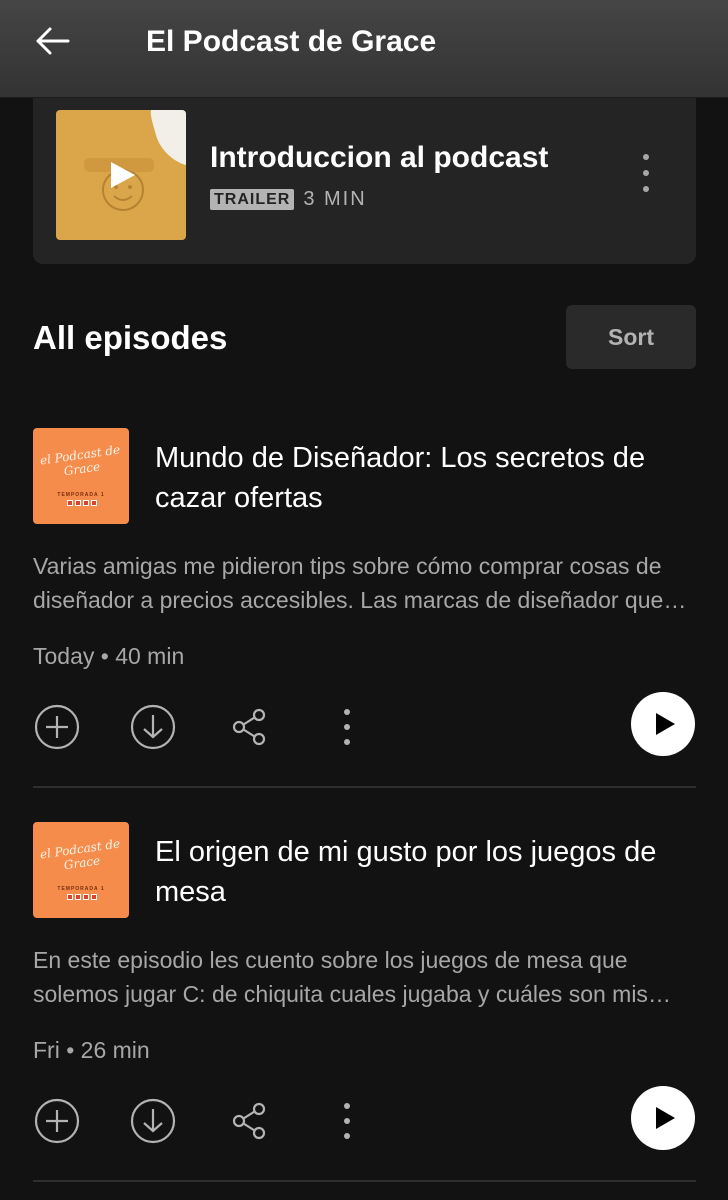  Describe the element at coordinates (291, 41) in the screenshot. I see `page-title: El Podcast de Grace` at that location.